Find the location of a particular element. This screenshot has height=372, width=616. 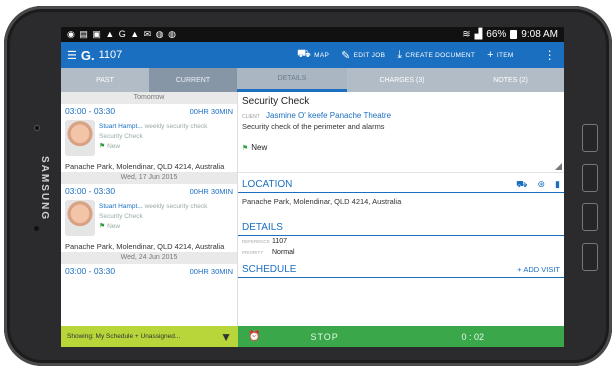

add-item-button: + ITEM is located at coordinates (500, 55).